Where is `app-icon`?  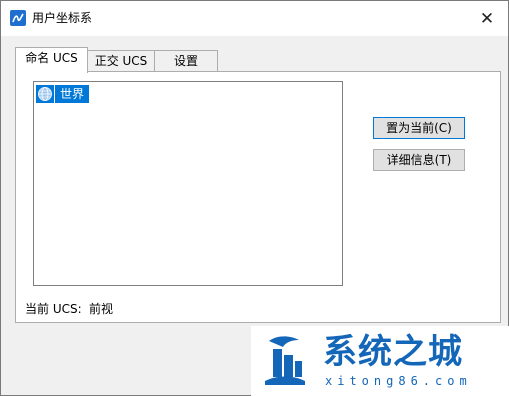 app-icon is located at coordinates (18, 18).